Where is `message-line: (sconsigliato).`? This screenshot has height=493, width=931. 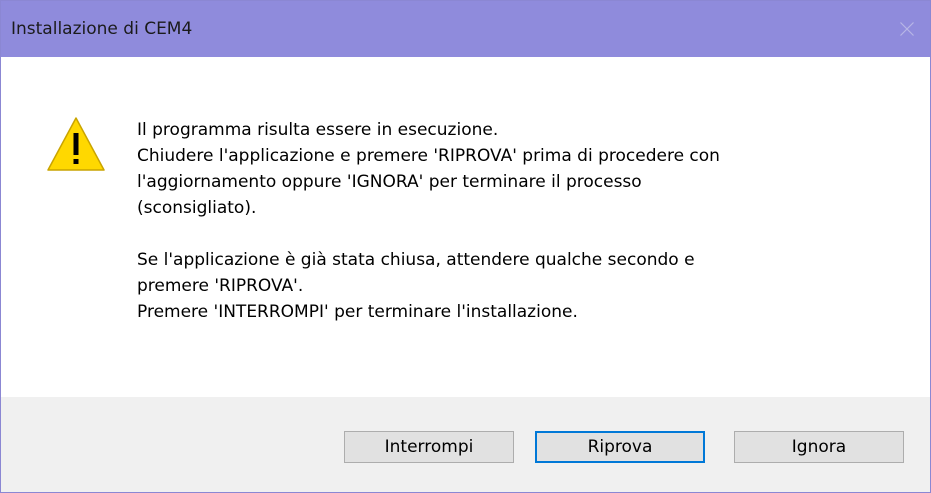
message-line: (sconsigliato). is located at coordinates (197, 208).